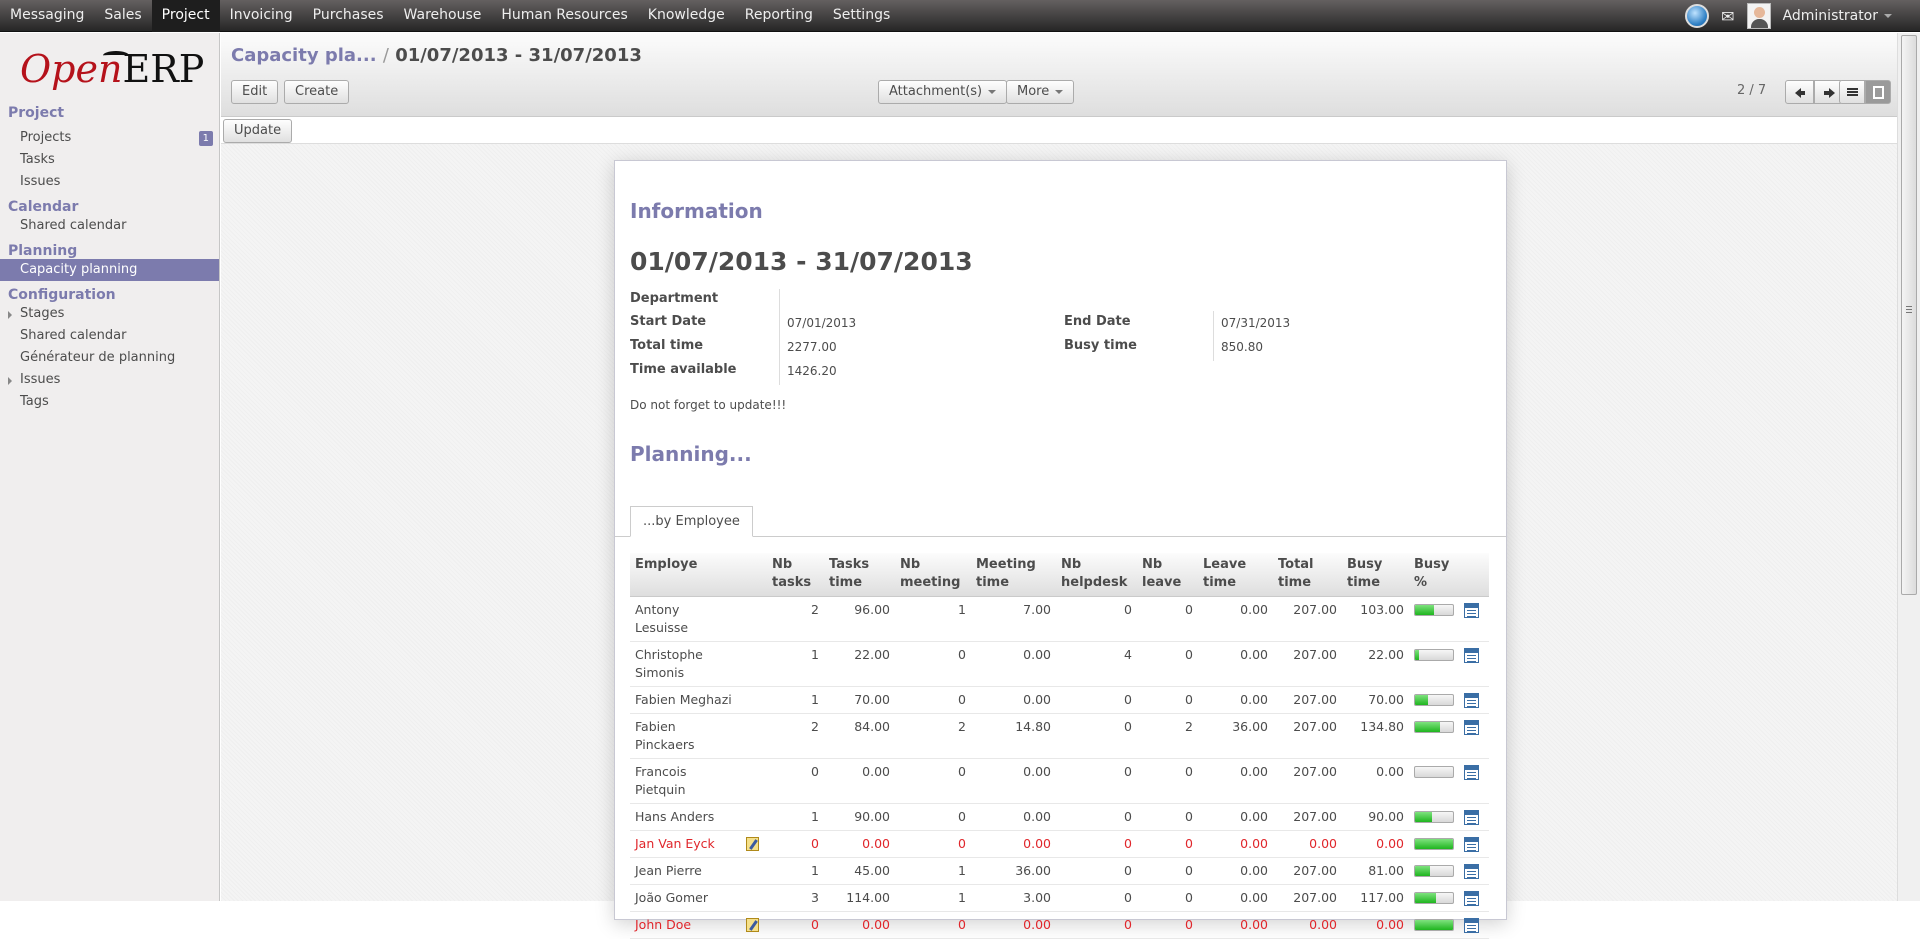 This screenshot has height=939, width=1920. I want to click on more-button: More, so click(1040, 92).